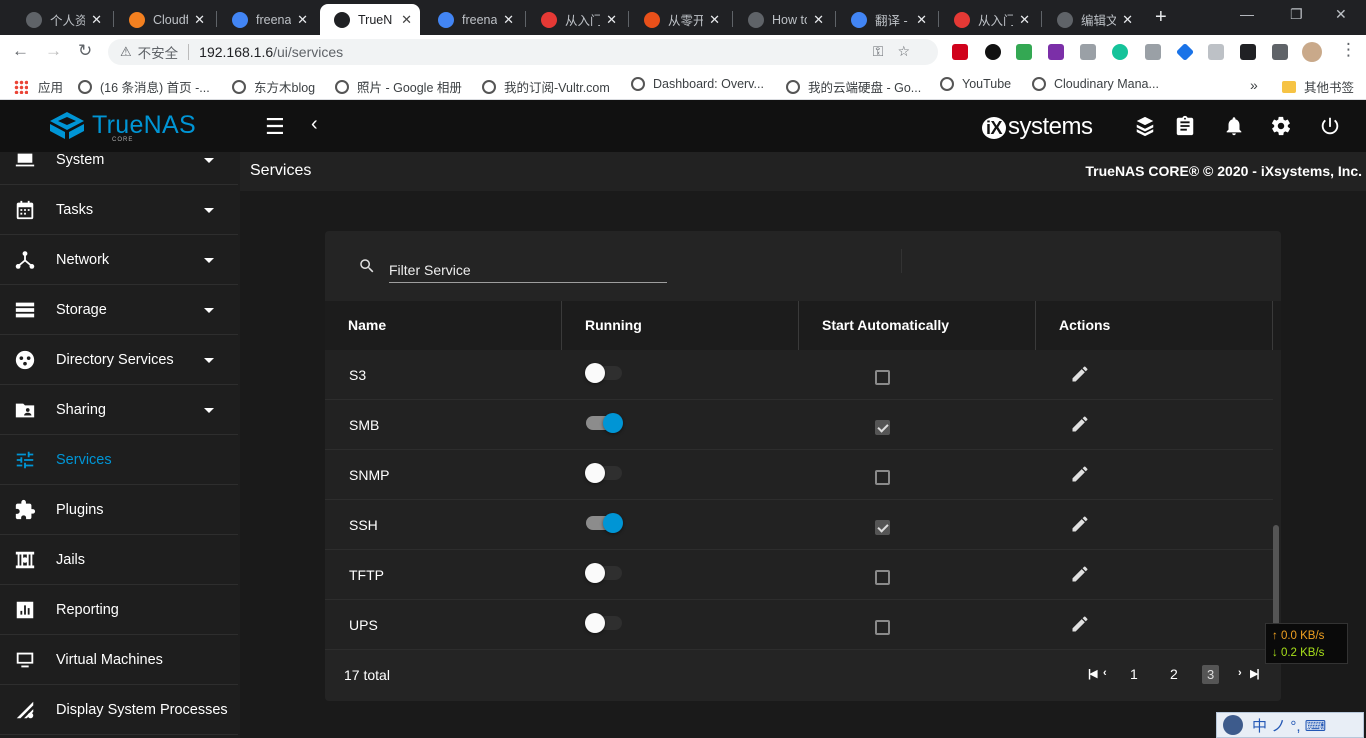 This screenshot has height=738, width=1366. I want to click on extensions-puzzle-icon, so click(1280, 52).